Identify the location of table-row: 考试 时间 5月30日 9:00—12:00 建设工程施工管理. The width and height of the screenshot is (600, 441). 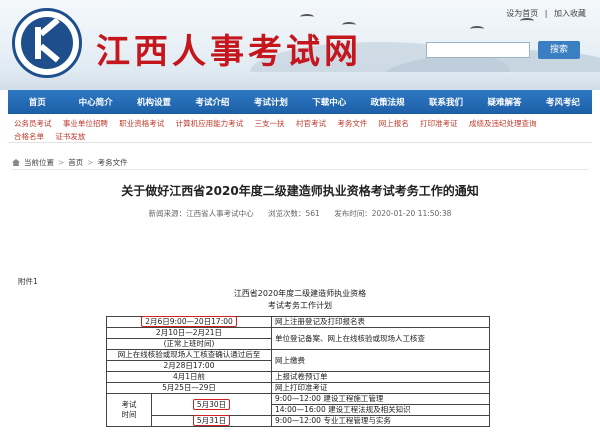
(298, 410).